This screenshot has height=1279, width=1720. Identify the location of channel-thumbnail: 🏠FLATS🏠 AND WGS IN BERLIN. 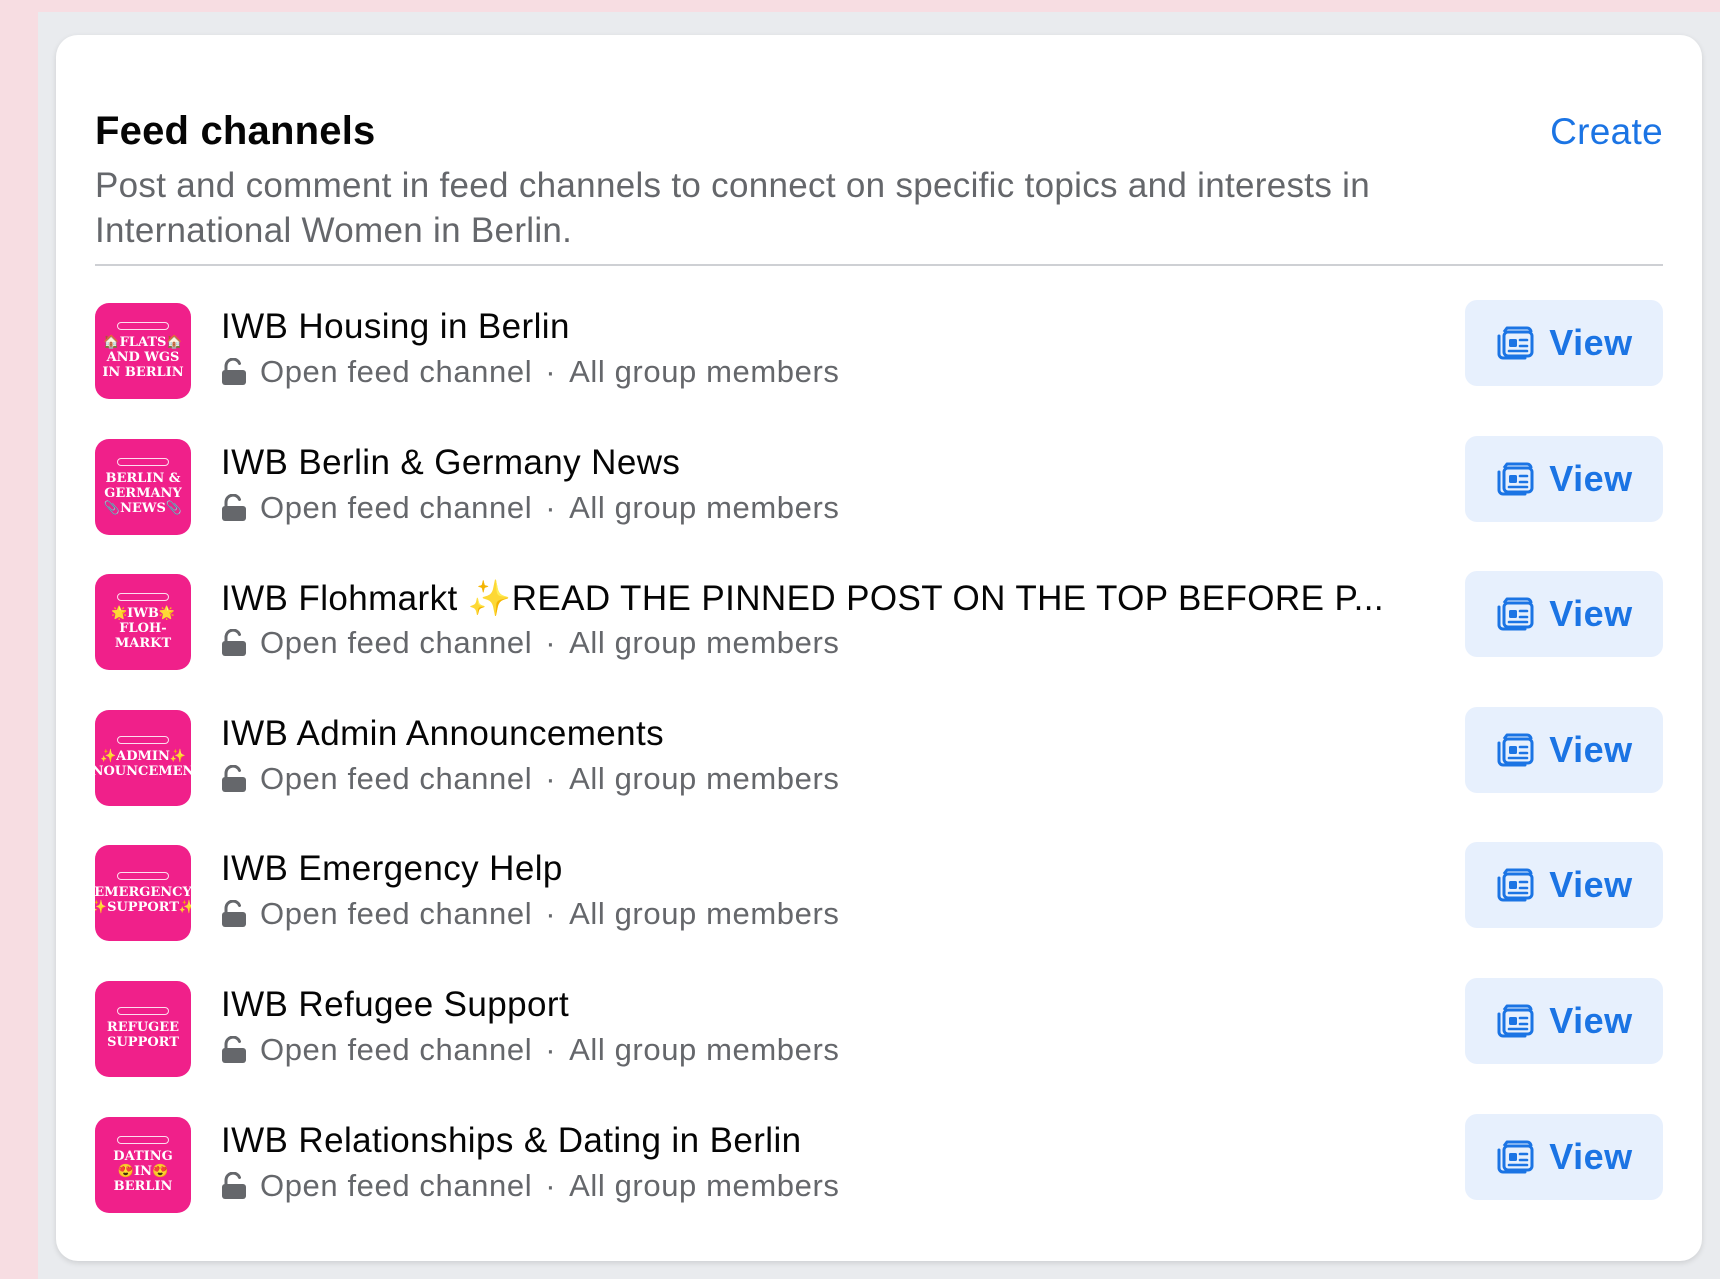
(143, 351).